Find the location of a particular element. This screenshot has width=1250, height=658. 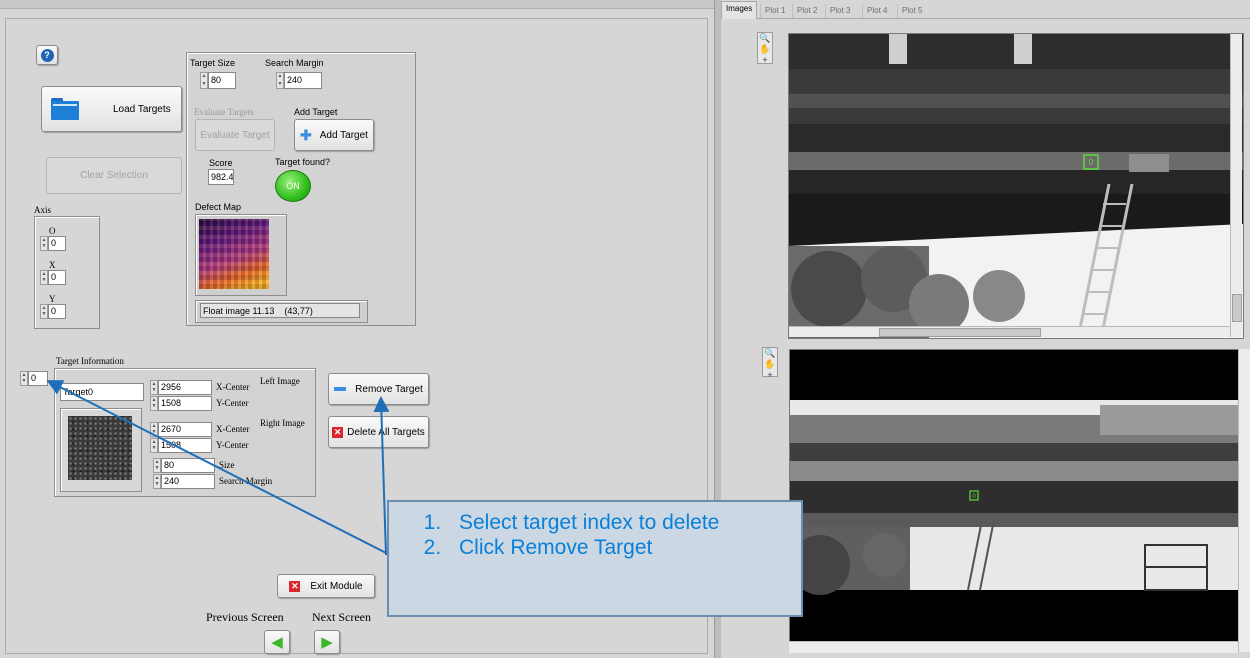

score-value: 982.43 is located at coordinates (221, 177).